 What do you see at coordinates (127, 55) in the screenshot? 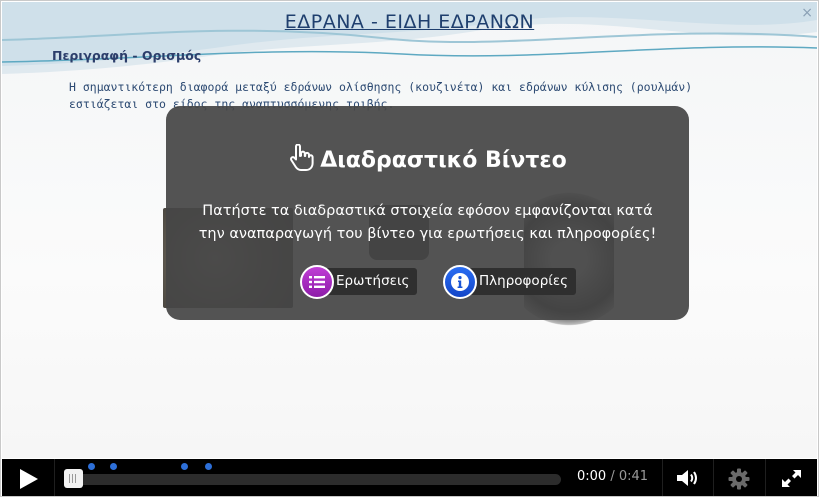
I see `slide-subtitle: Περιγραφή - Ορισμός` at bounding box center [127, 55].